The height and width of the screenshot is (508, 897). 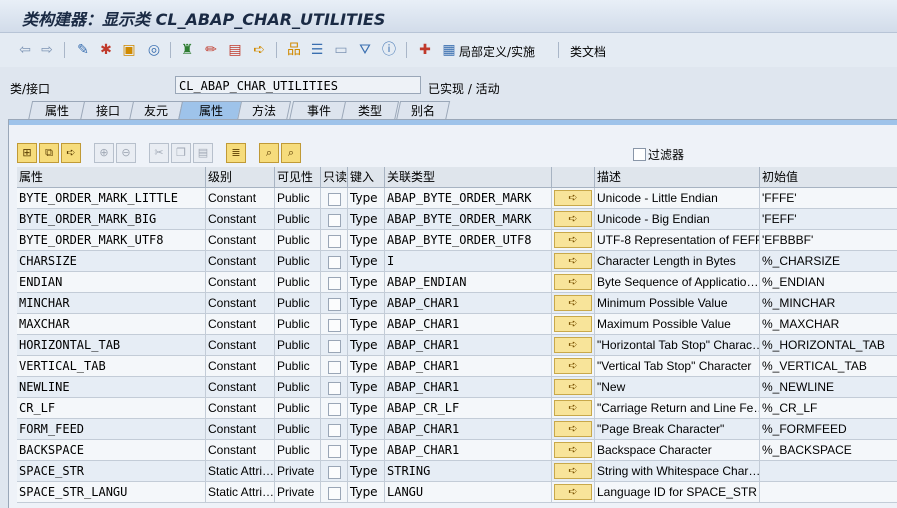 I want to click on paste-icon: ▤, so click(x=203, y=153).